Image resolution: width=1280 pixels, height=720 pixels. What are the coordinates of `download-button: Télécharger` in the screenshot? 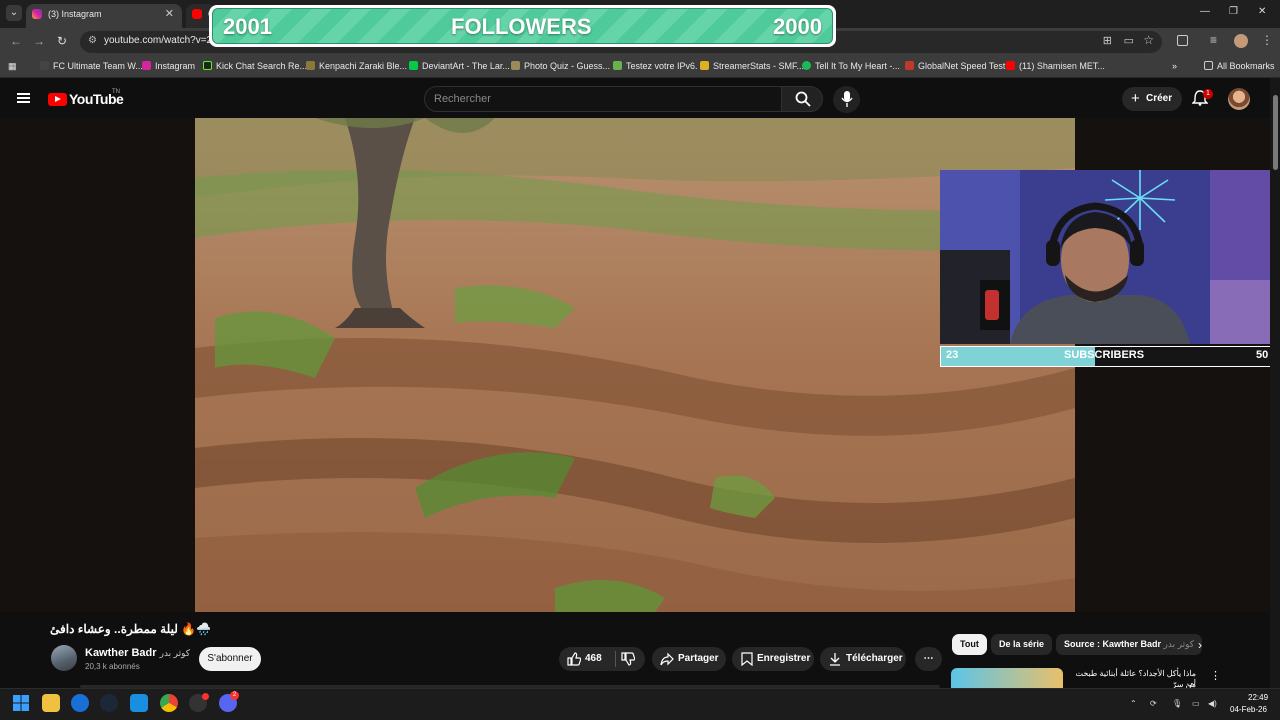 It's located at (863, 659).